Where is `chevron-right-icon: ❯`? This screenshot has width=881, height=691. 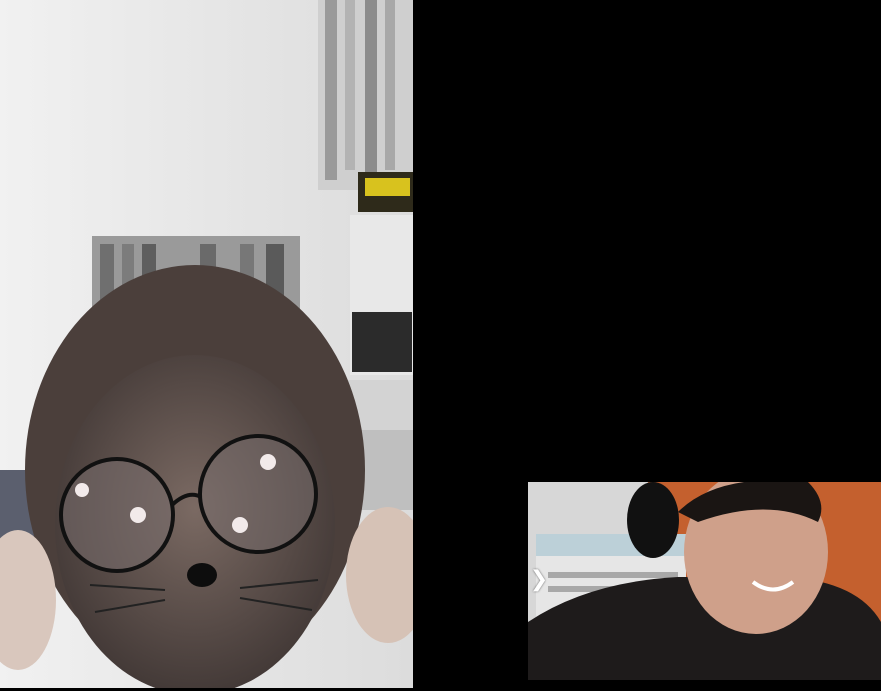 chevron-right-icon: ❯ is located at coordinates (539, 579).